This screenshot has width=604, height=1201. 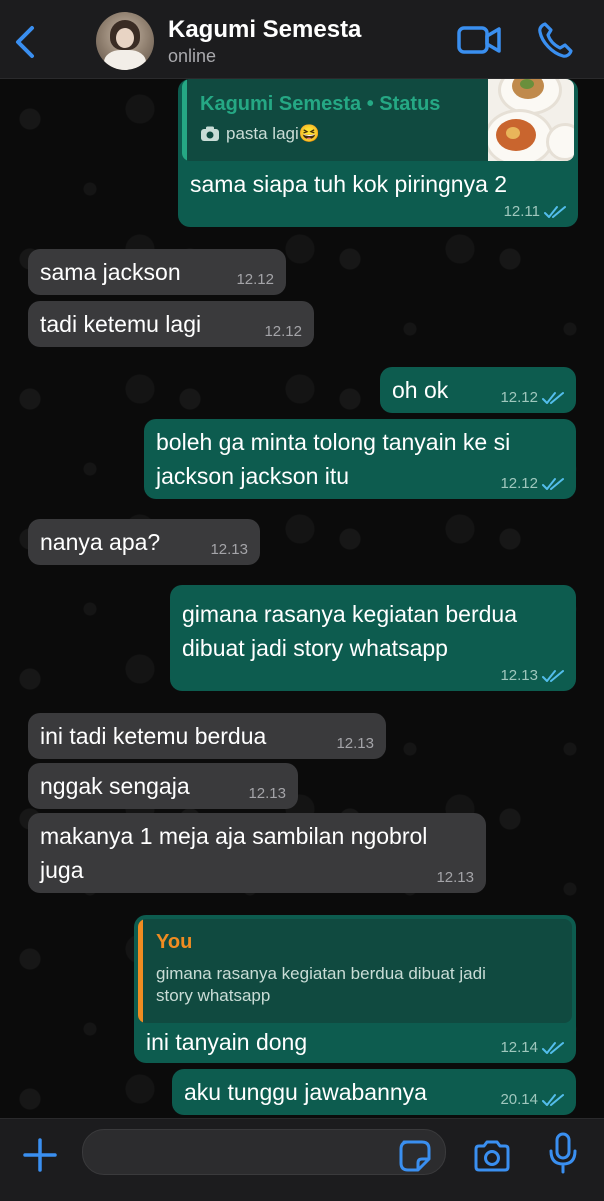 What do you see at coordinates (40, 1155) in the screenshot?
I see `plus-icon` at bounding box center [40, 1155].